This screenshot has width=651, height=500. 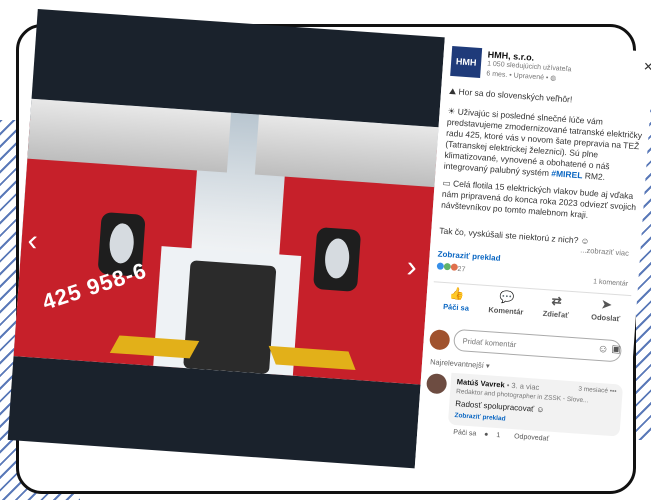 I want to click on reply-button: Odpovedať, so click(x=531, y=437).